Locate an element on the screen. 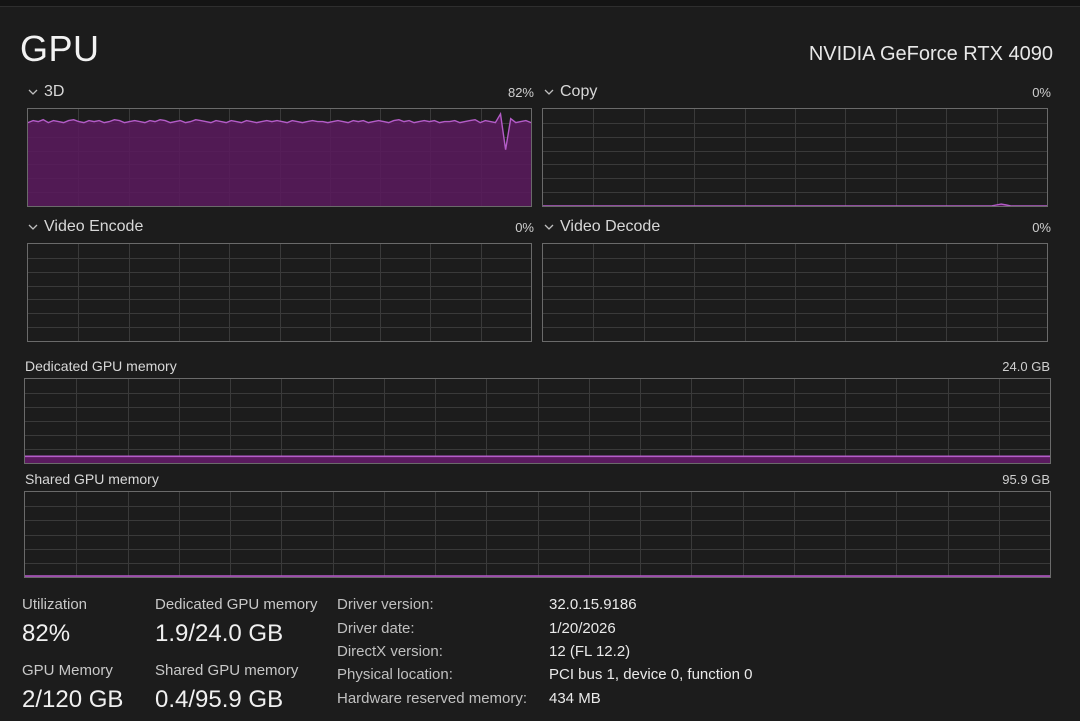 This screenshot has height=721, width=1080. window-top-edge is located at coordinates (540, 3).